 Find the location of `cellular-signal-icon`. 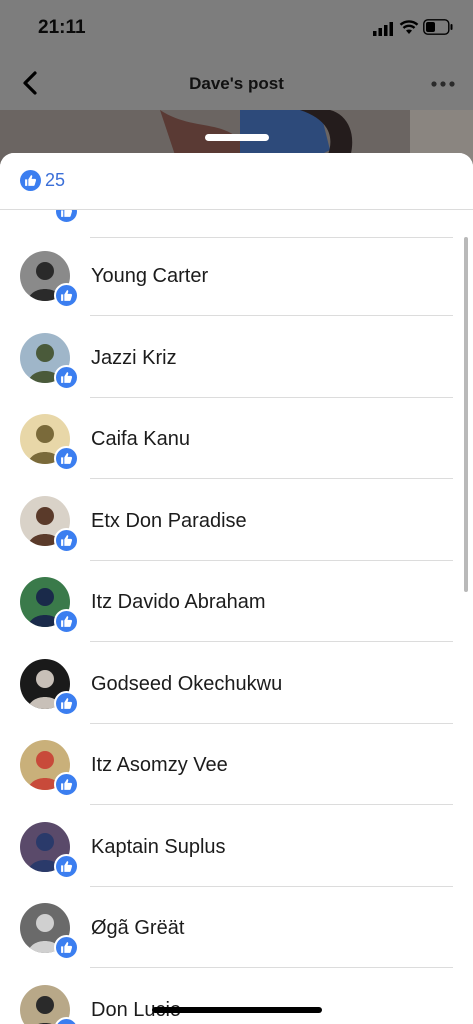

cellular-signal-icon is located at coordinates (383, 29).